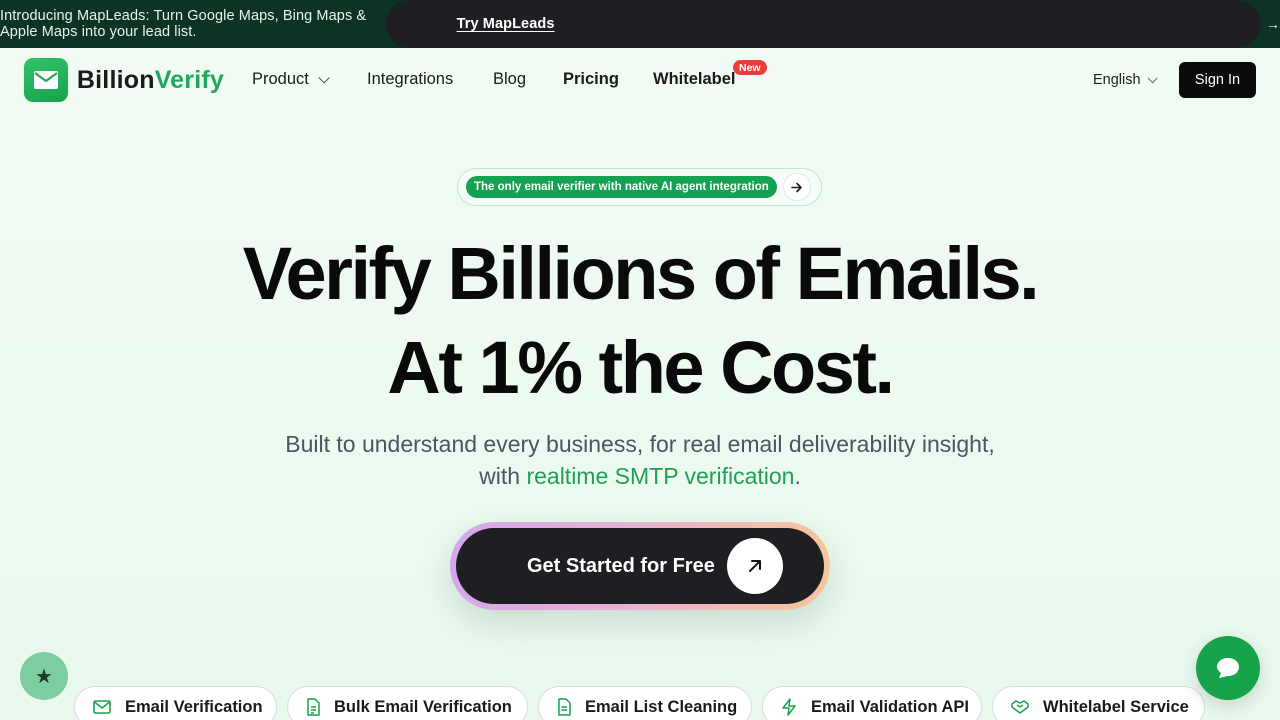 The width and height of the screenshot is (1280, 720). I want to click on chip-email-list-cleaning: Email List Cleaning, so click(645, 703).